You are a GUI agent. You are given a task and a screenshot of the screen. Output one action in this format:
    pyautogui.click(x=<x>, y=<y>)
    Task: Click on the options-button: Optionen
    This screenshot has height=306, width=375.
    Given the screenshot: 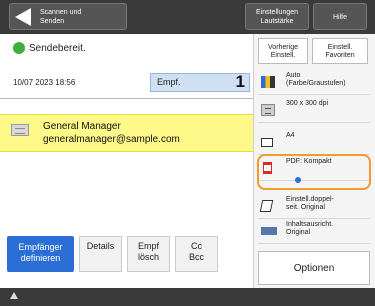 What is the action you would take?
    pyautogui.click(x=314, y=268)
    